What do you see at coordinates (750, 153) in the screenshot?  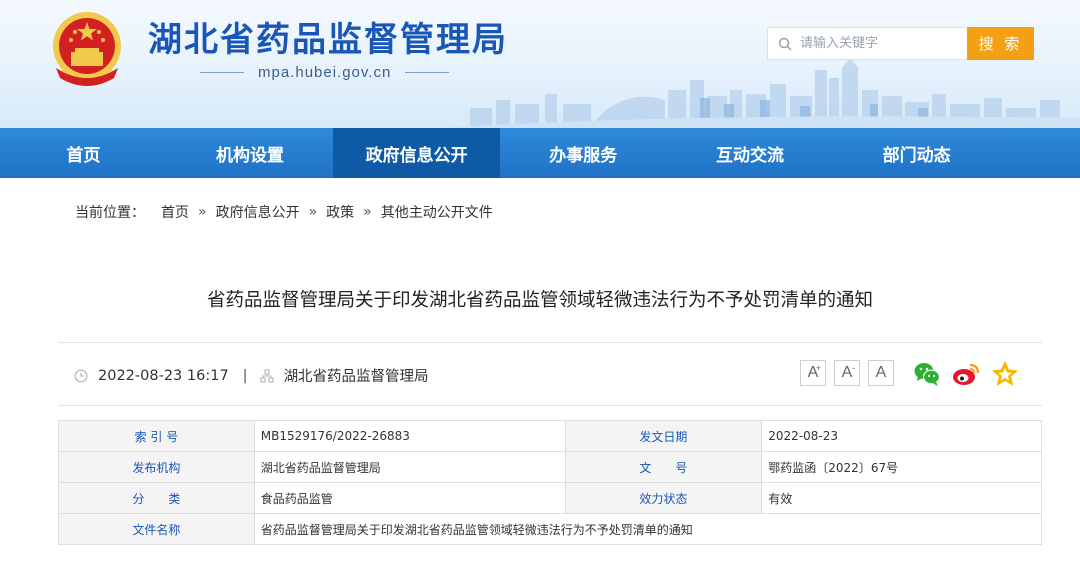 I see `nav-item-interaction: 互动交流` at bounding box center [750, 153].